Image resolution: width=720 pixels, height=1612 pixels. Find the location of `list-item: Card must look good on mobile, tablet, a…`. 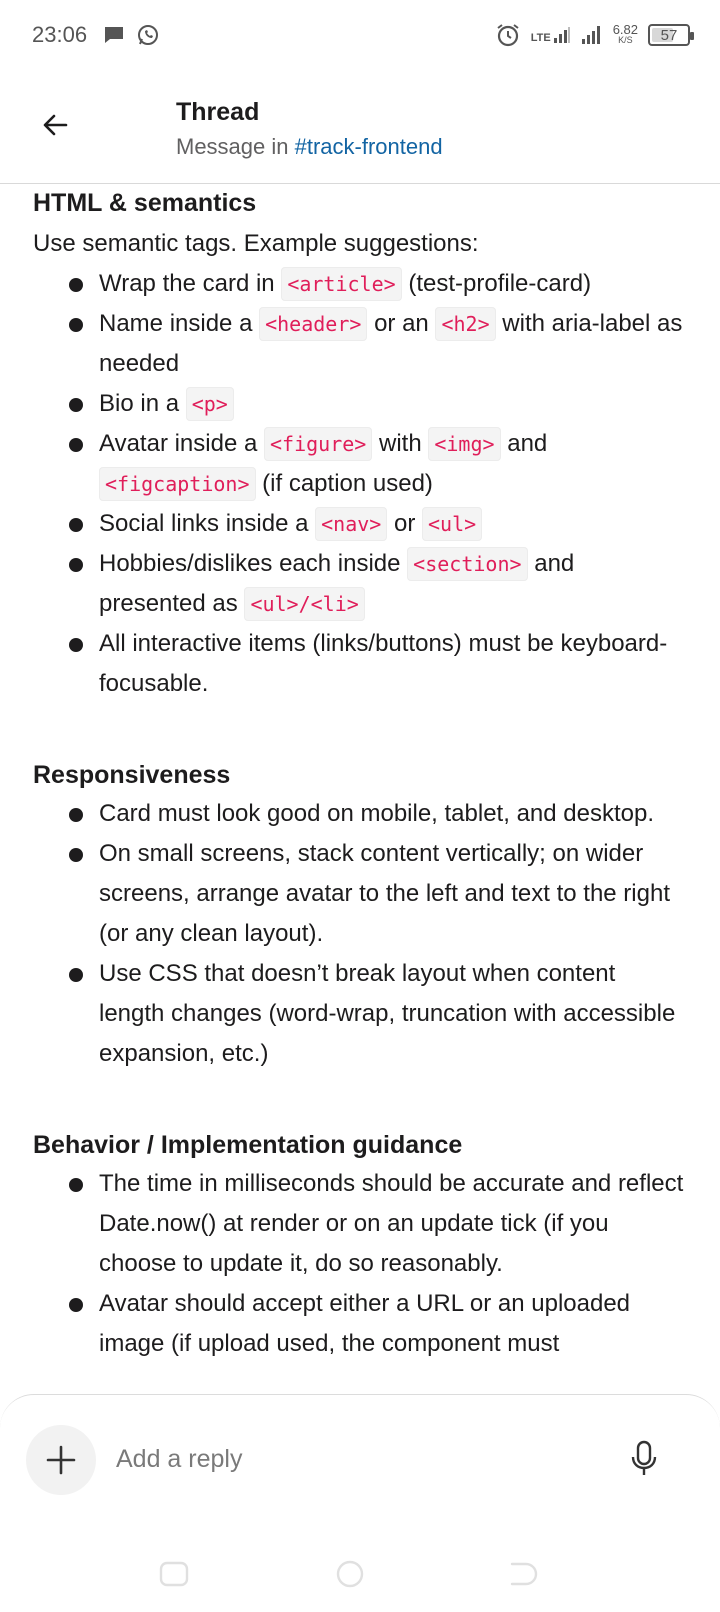

list-item: Card must look good on mobile, tablet, a… is located at coordinates (360, 814).